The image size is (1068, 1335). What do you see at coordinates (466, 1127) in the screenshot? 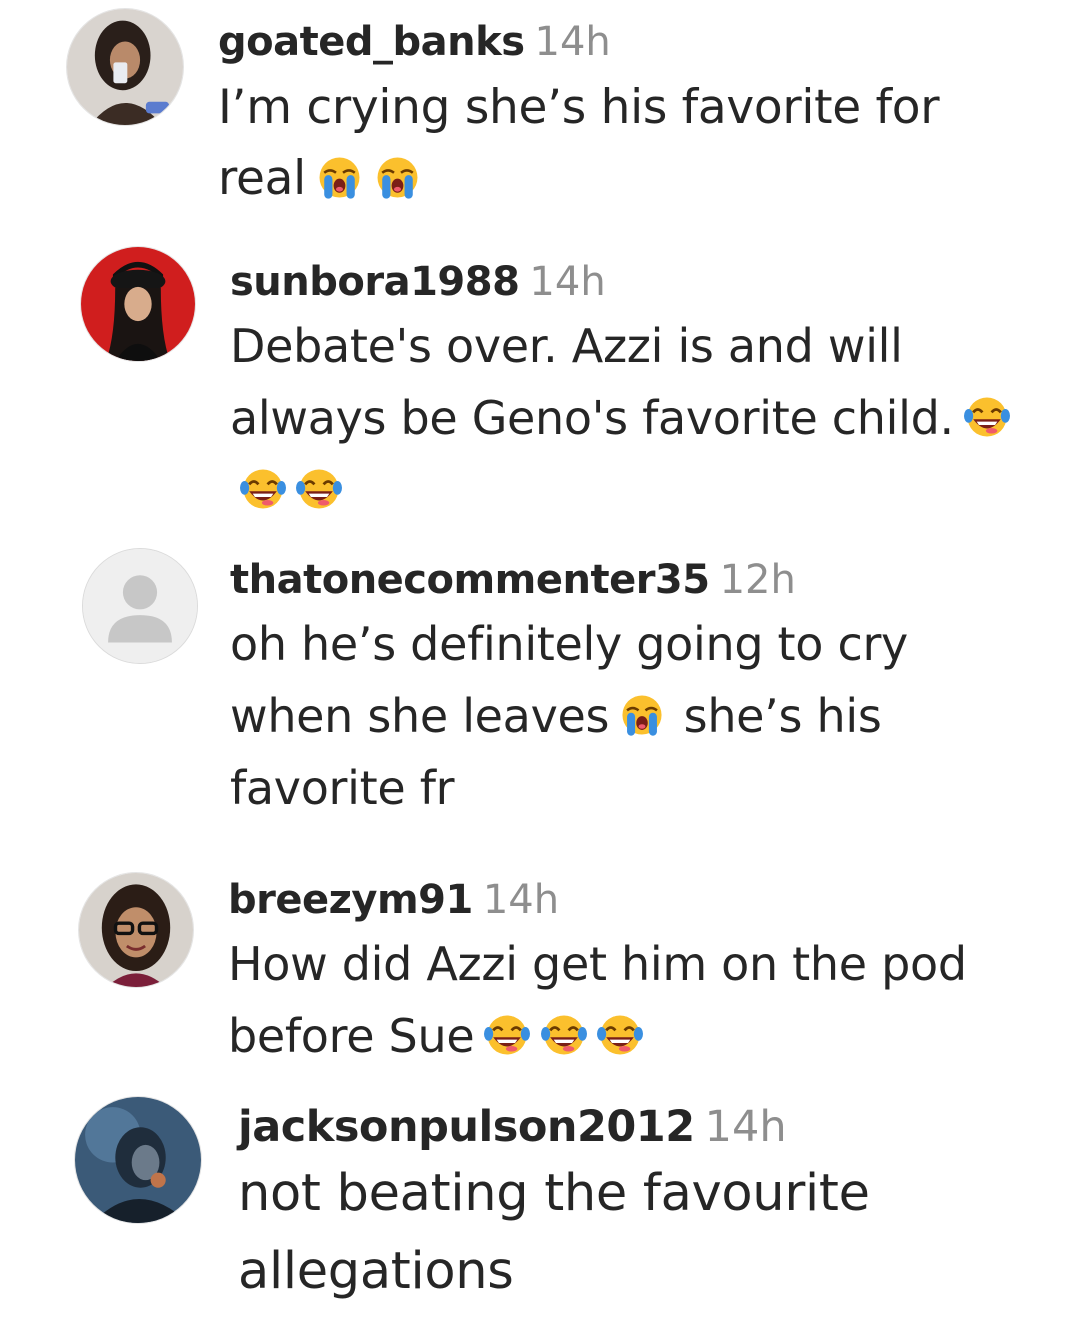
I see `comment-username: jacksonpulson2012` at bounding box center [466, 1127].